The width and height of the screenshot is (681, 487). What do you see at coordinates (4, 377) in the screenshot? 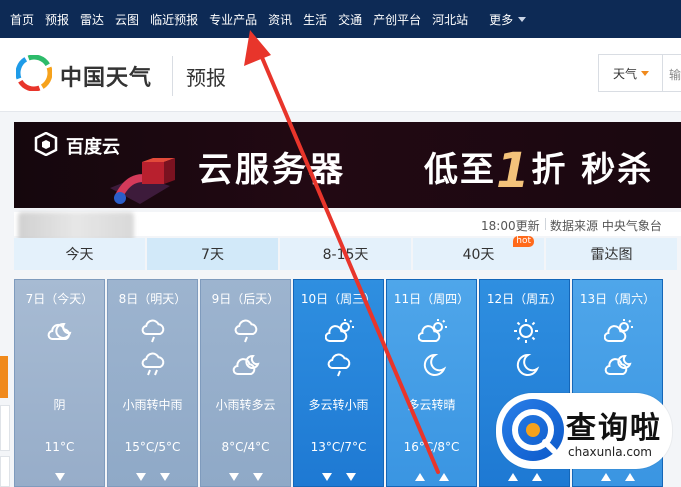
I see `side-float-button` at bounding box center [4, 377].